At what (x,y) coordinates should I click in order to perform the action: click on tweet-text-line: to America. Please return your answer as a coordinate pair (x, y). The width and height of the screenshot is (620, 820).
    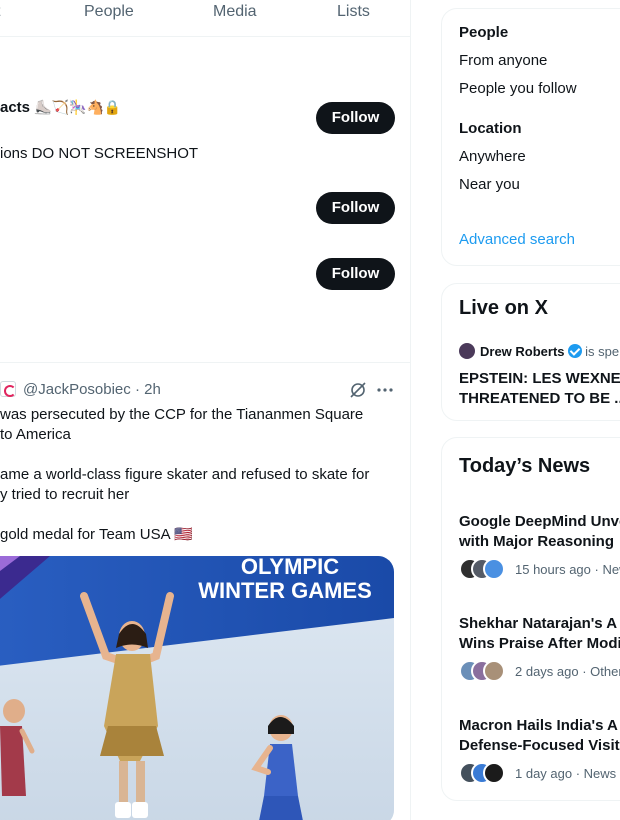
    Looking at the image, I should click on (35, 434).